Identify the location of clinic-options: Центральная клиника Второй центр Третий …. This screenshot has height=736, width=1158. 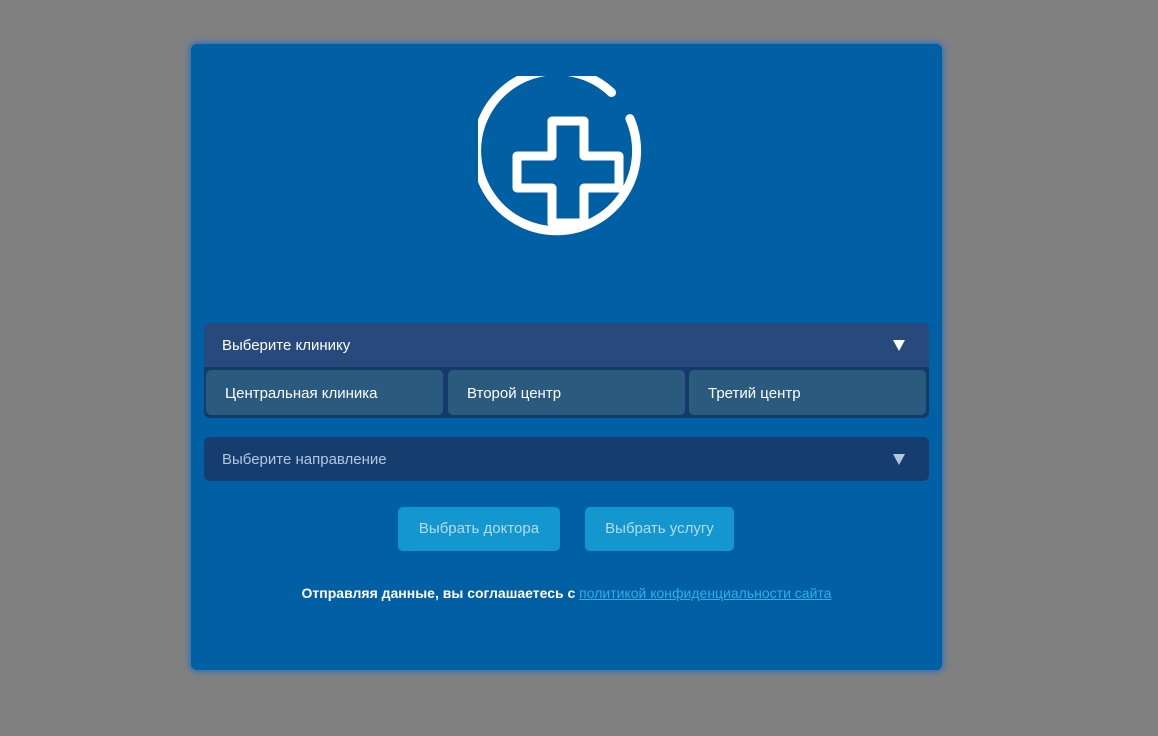
(566, 392).